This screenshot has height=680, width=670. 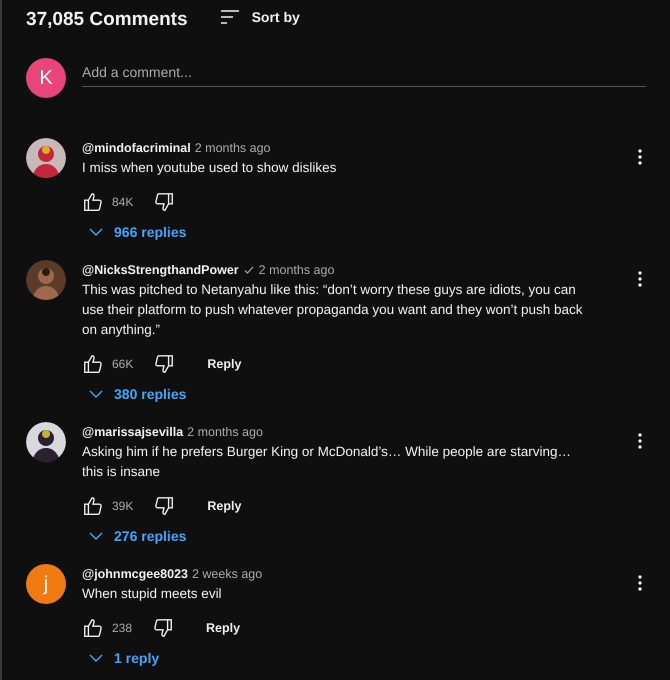 I want to click on replies-toggle: 380 replies, so click(x=137, y=394).